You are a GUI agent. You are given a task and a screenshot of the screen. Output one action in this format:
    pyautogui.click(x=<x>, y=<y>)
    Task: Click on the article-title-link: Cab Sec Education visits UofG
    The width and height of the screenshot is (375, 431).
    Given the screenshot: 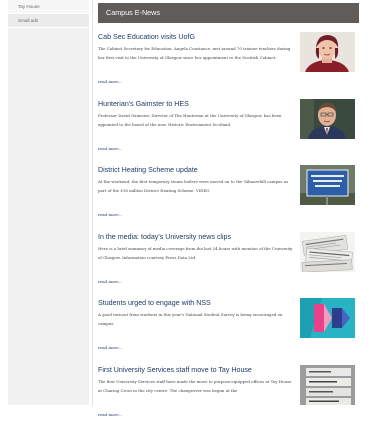 What is the action you would take?
    pyautogui.click(x=195, y=37)
    